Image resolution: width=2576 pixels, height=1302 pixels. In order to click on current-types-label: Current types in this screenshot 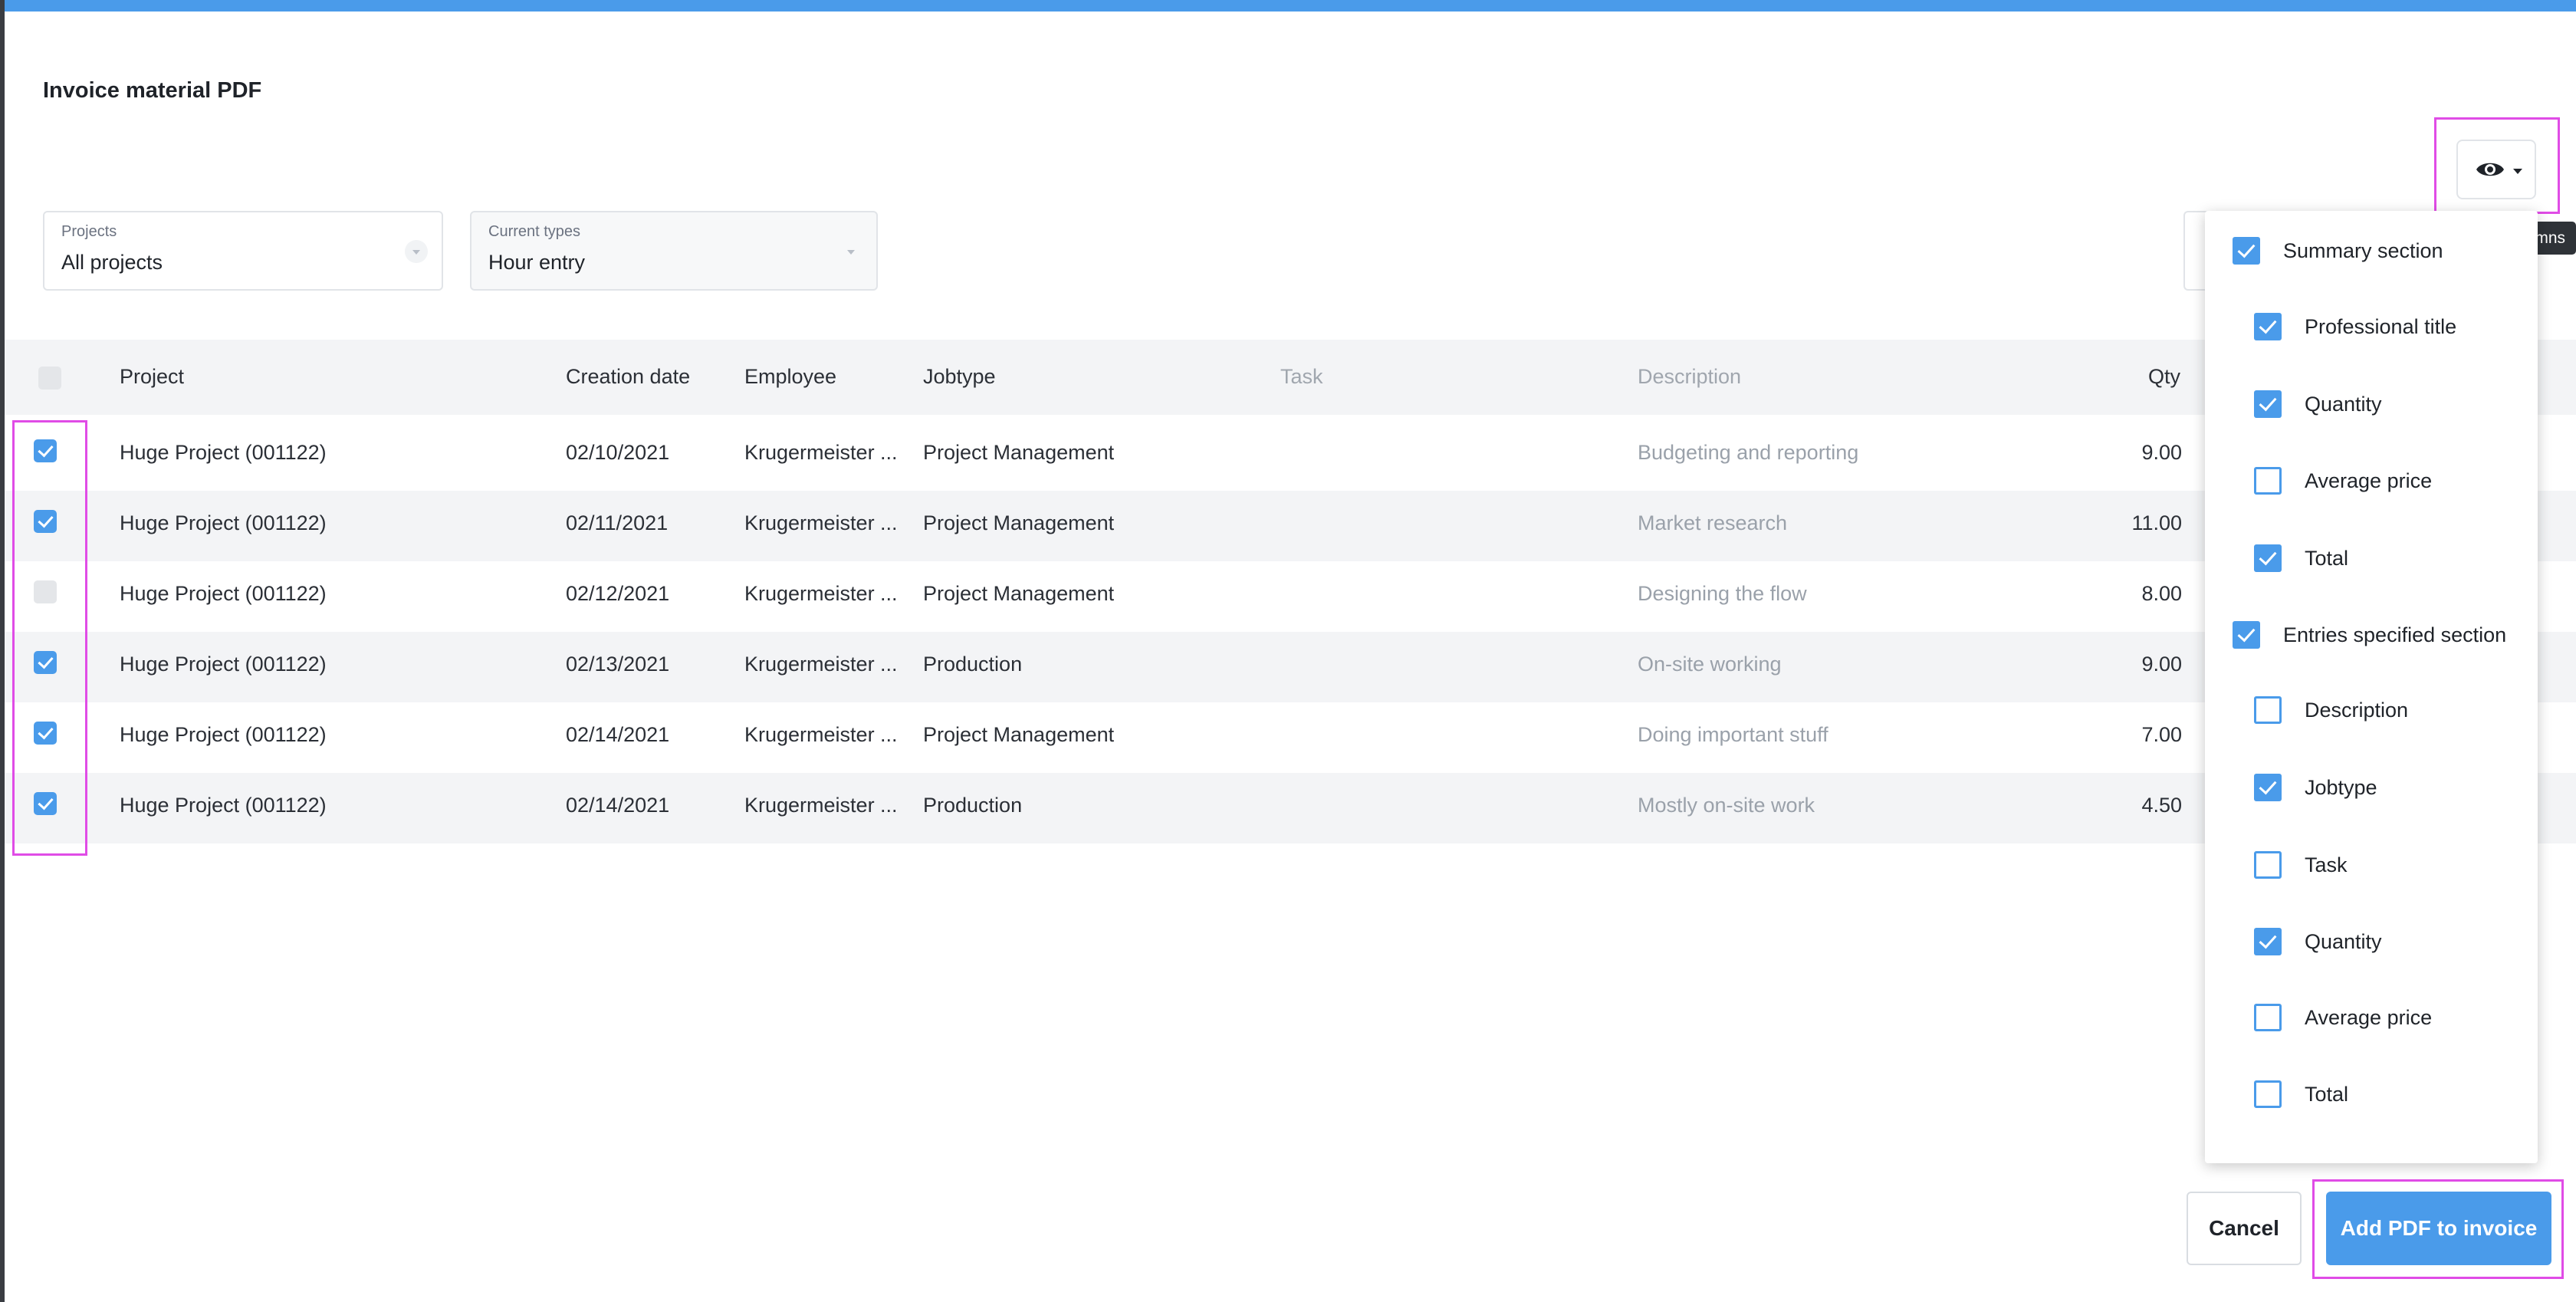, I will do `click(534, 232)`.